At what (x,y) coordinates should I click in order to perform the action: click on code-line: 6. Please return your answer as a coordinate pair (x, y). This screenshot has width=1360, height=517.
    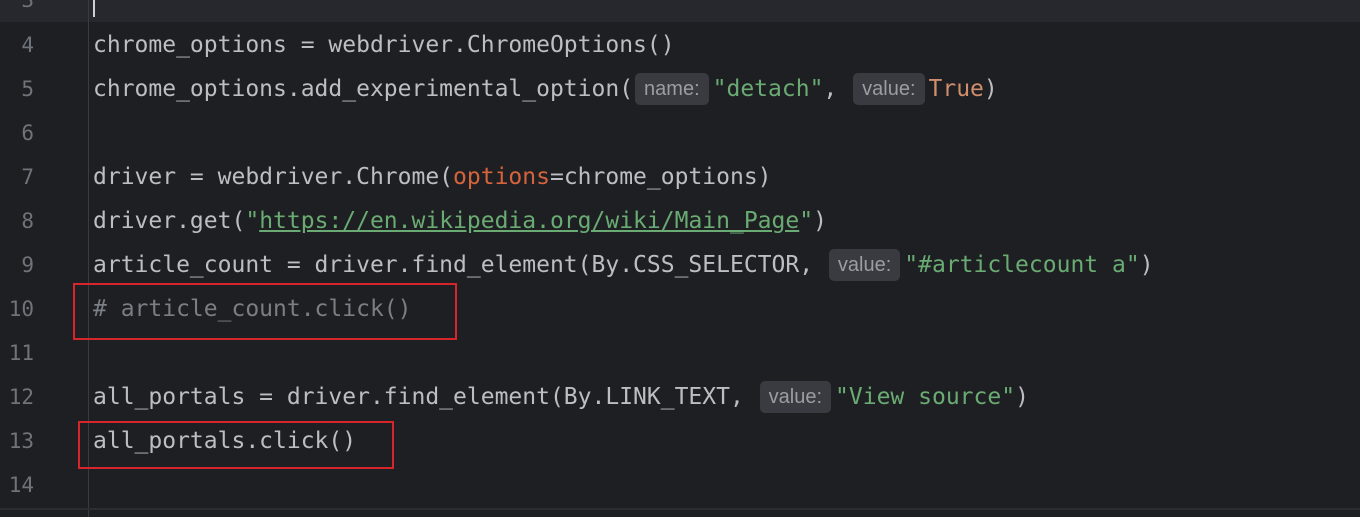
    Looking at the image, I should click on (680, 133).